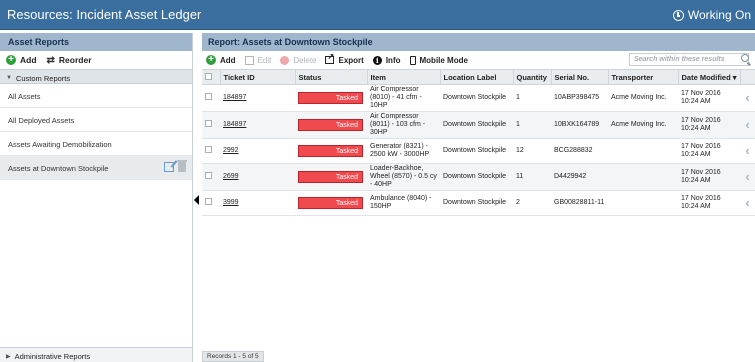 The width and height of the screenshot is (755, 362). I want to click on export-icon, so click(330, 58).